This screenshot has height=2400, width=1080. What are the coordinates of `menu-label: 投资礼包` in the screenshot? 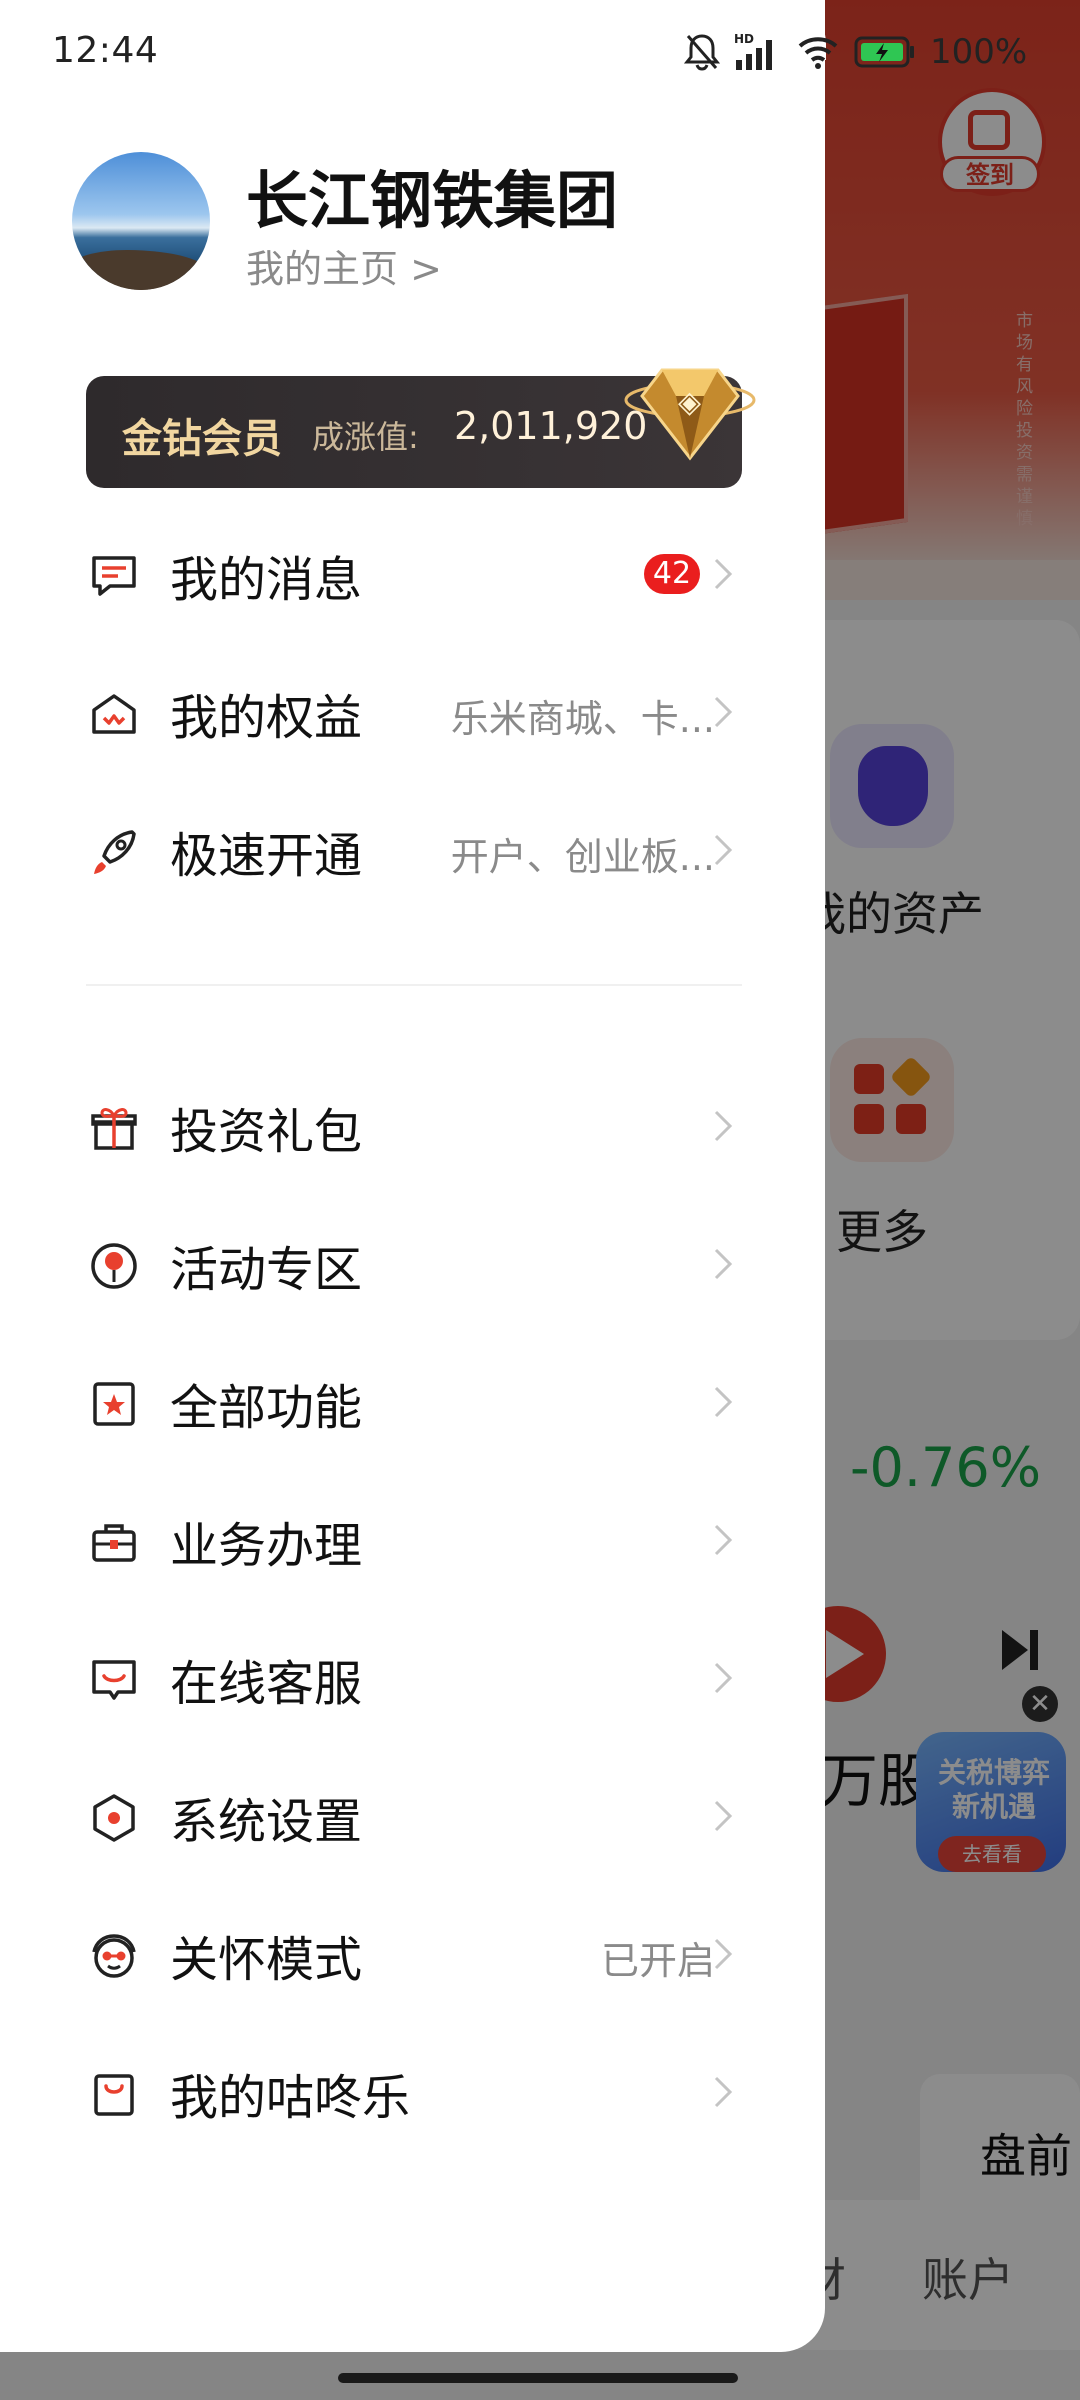 It's located at (266, 1132).